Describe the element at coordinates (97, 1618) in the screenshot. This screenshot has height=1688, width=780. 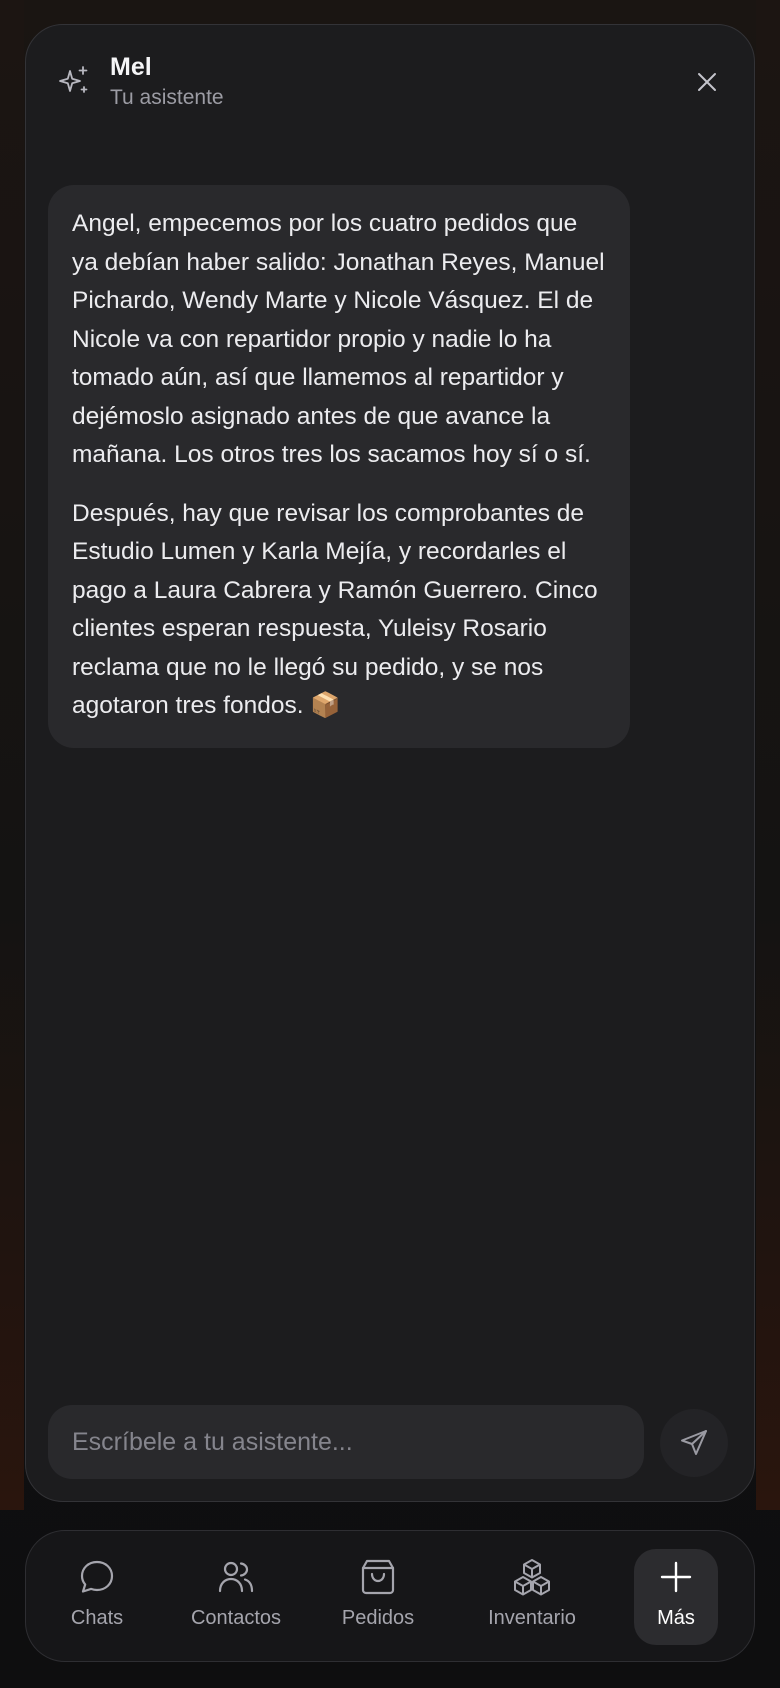
I see `nav-label: Chats` at that location.